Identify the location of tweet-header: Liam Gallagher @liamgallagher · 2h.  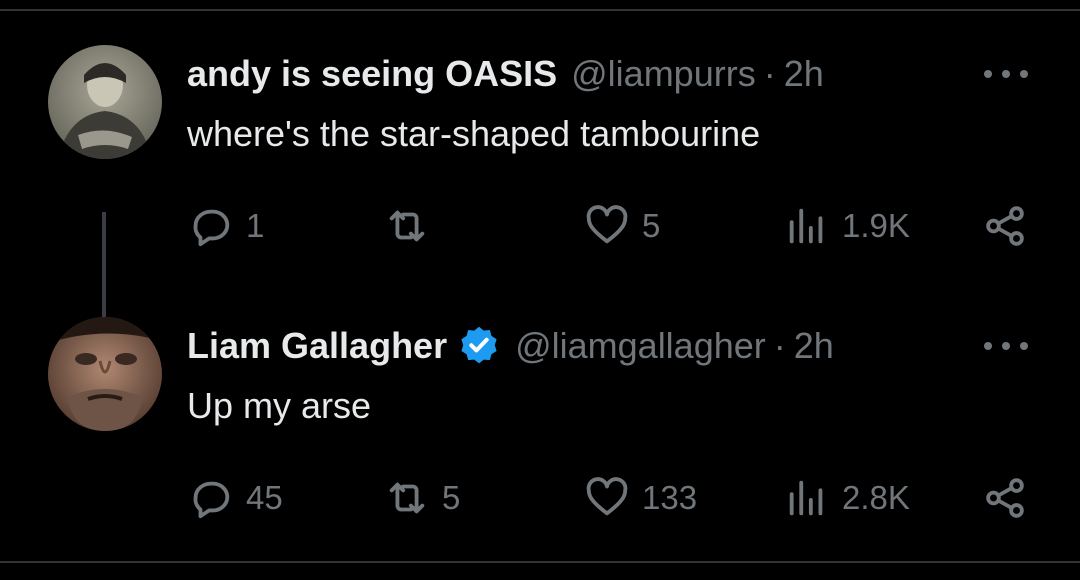
(510, 346).